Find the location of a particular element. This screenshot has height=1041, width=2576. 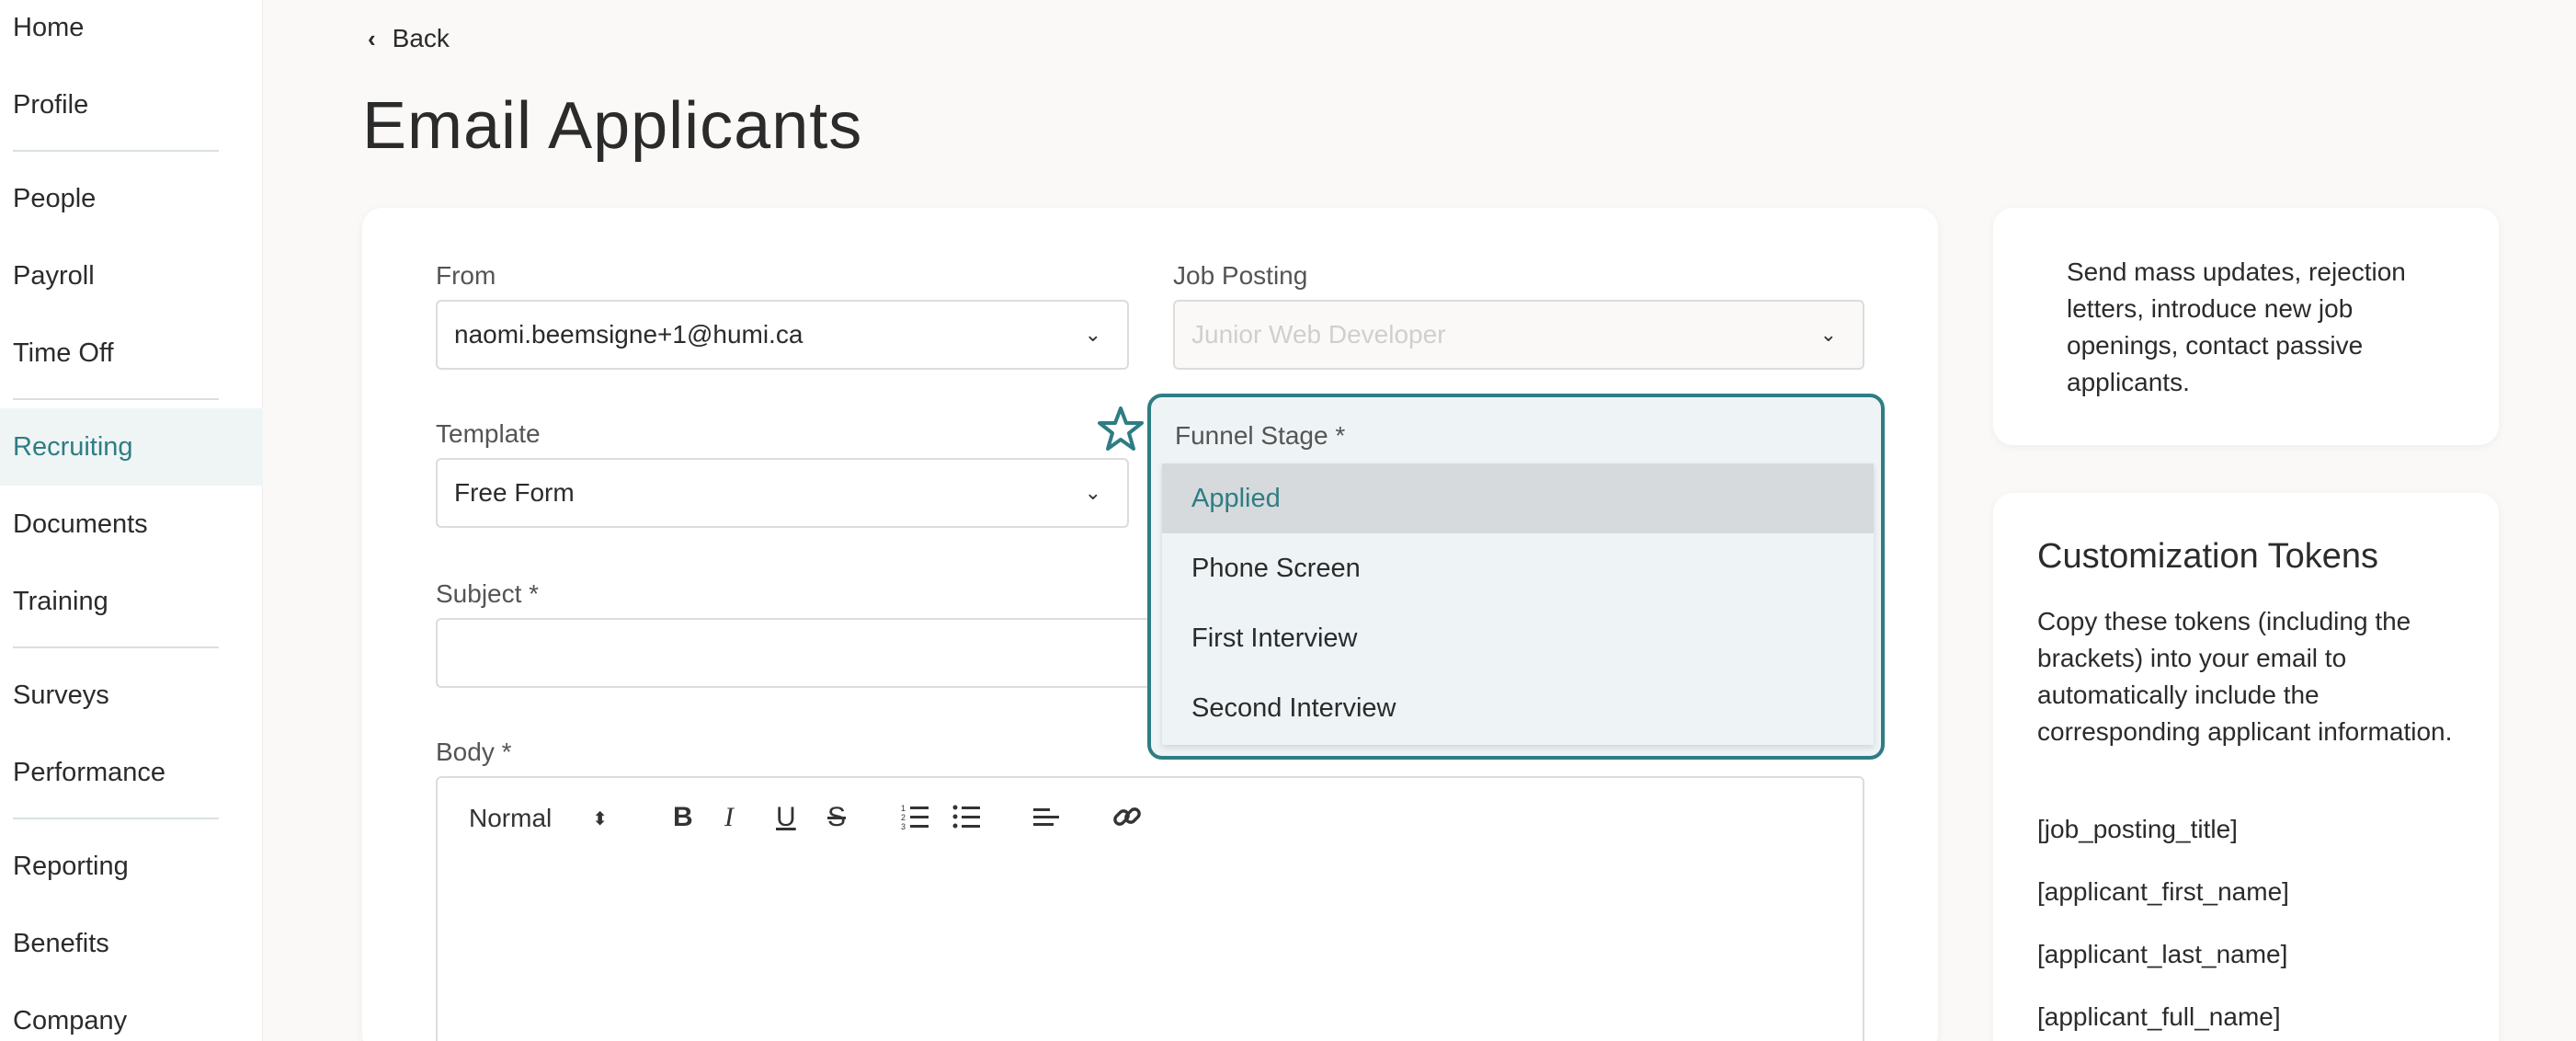

template-value: Free Form is located at coordinates (514, 492).